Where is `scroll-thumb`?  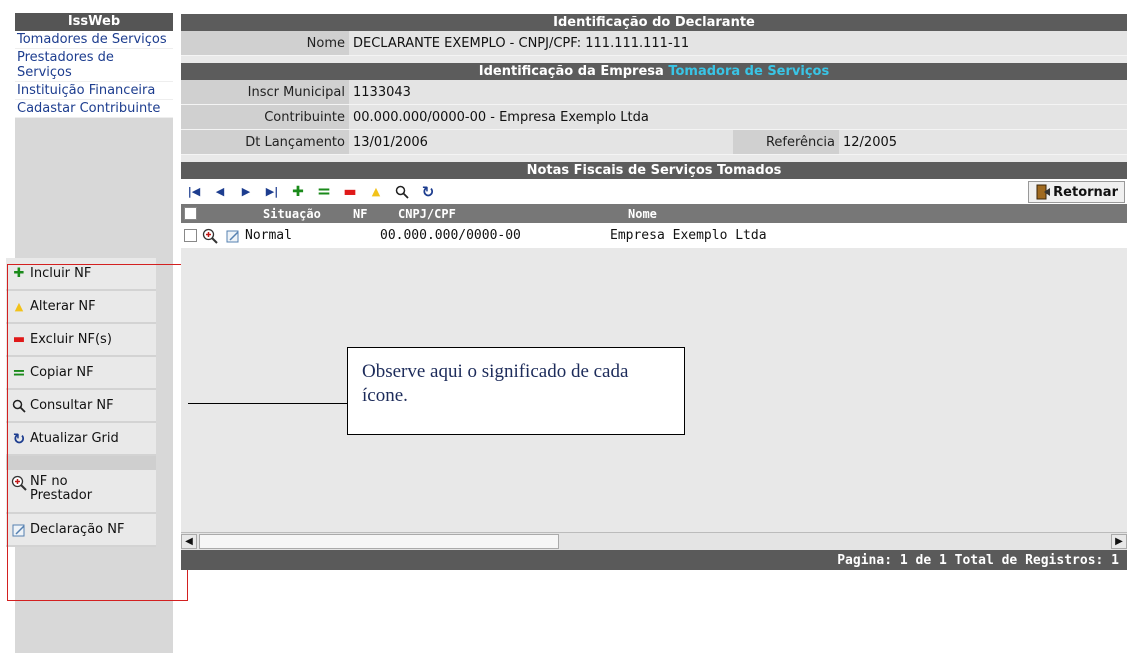
scroll-thumb is located at coordinates (379, 541).